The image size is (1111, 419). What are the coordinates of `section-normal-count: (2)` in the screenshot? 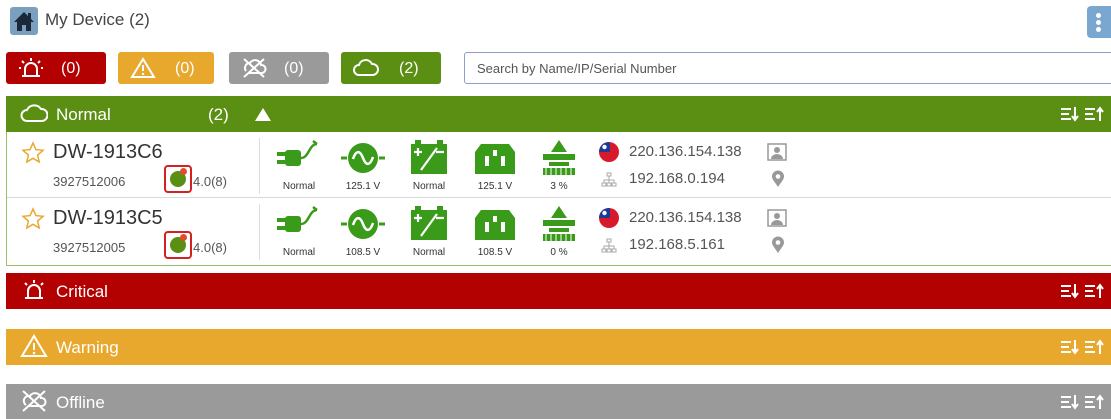 It's located at (218, 114).